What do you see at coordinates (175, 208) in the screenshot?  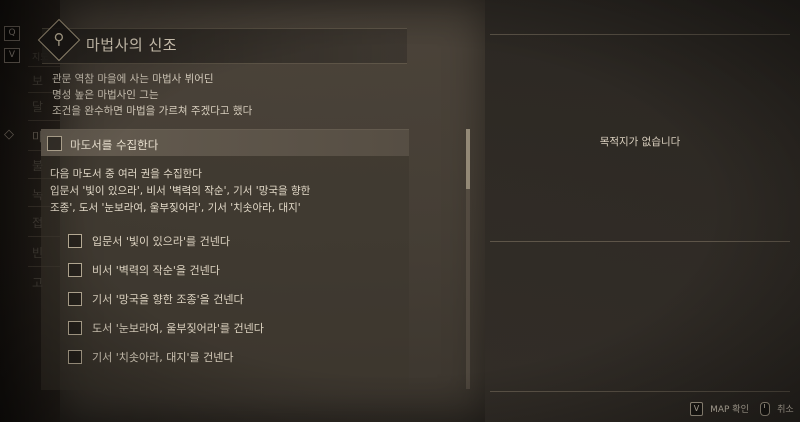 I see `objective-description-line: 조종', 도서 '눈보라여, 울부짖어라', 기서 '치솟아라, 대지'` at bounding box center [175, 208].